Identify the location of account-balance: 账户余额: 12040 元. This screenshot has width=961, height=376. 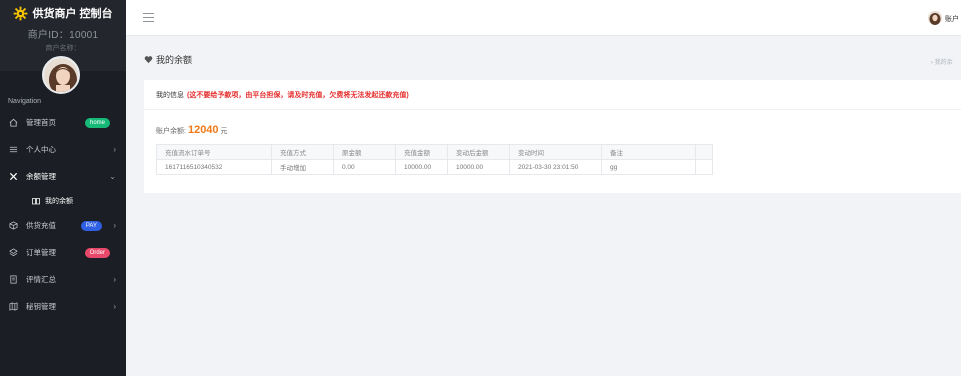
(192, 130).